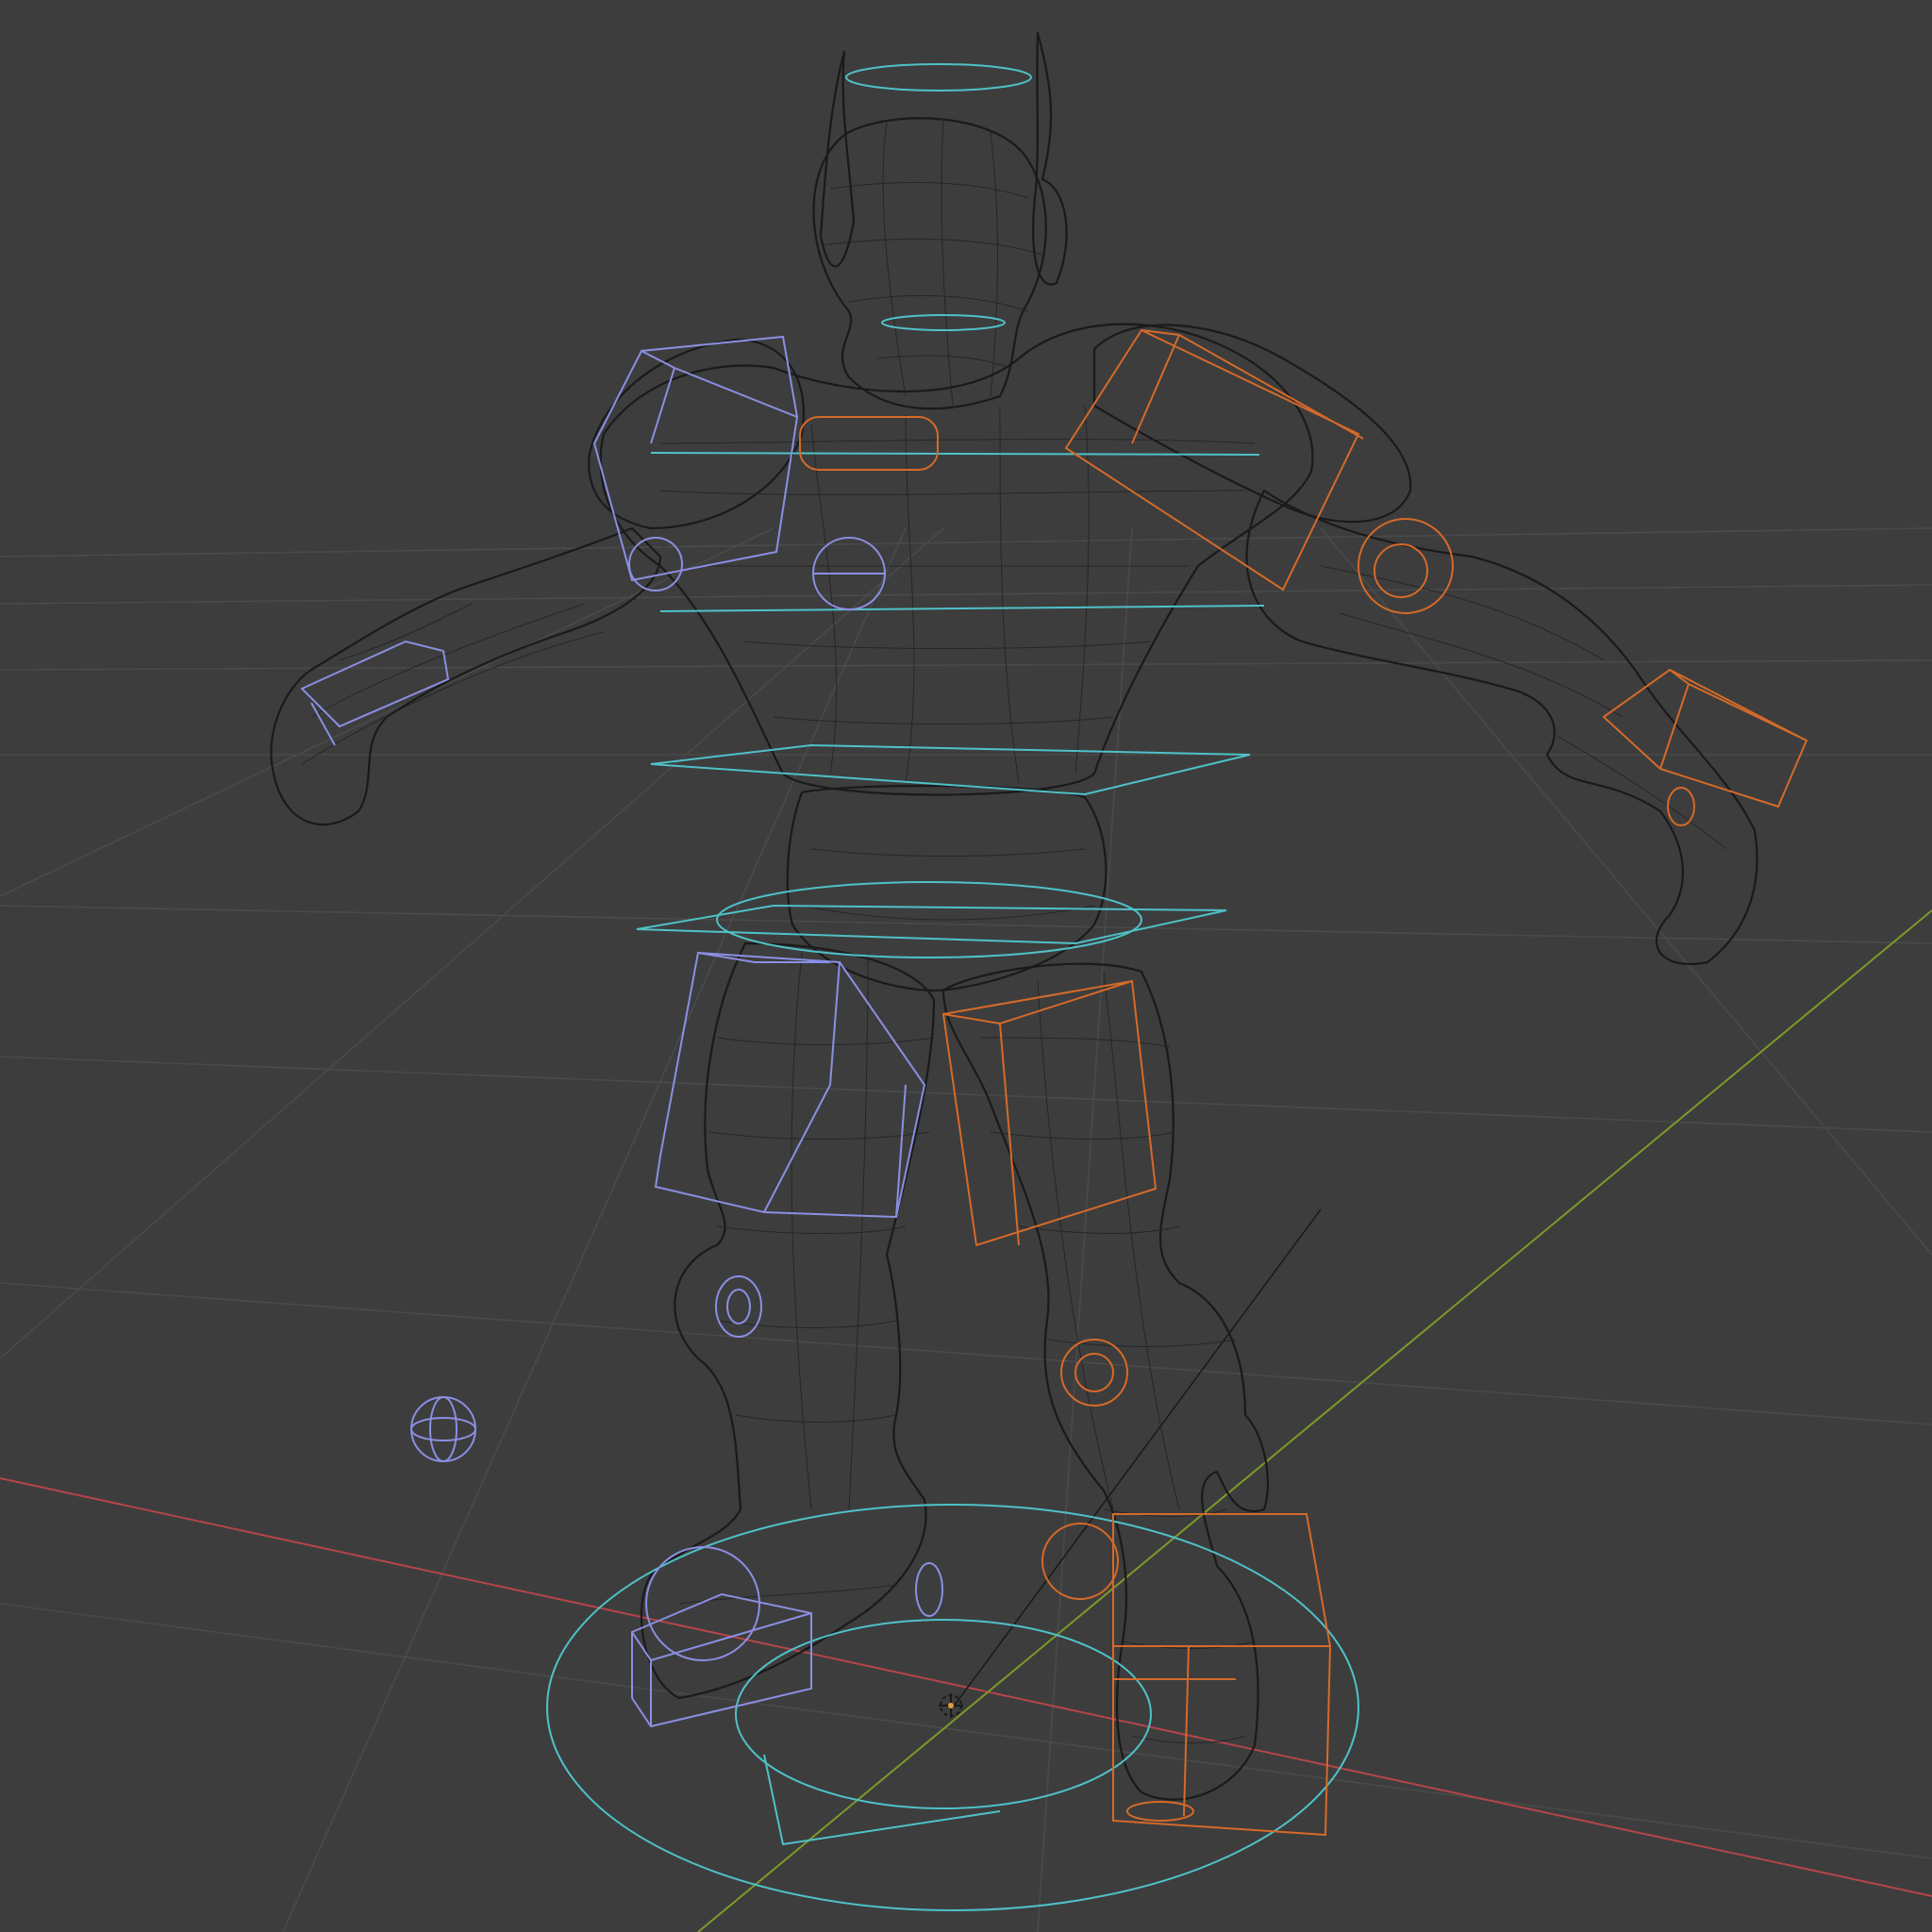 Image resolution: width=1932 pixels, height=1932 pixels. I want to click on neck-control, so click(943, 323).